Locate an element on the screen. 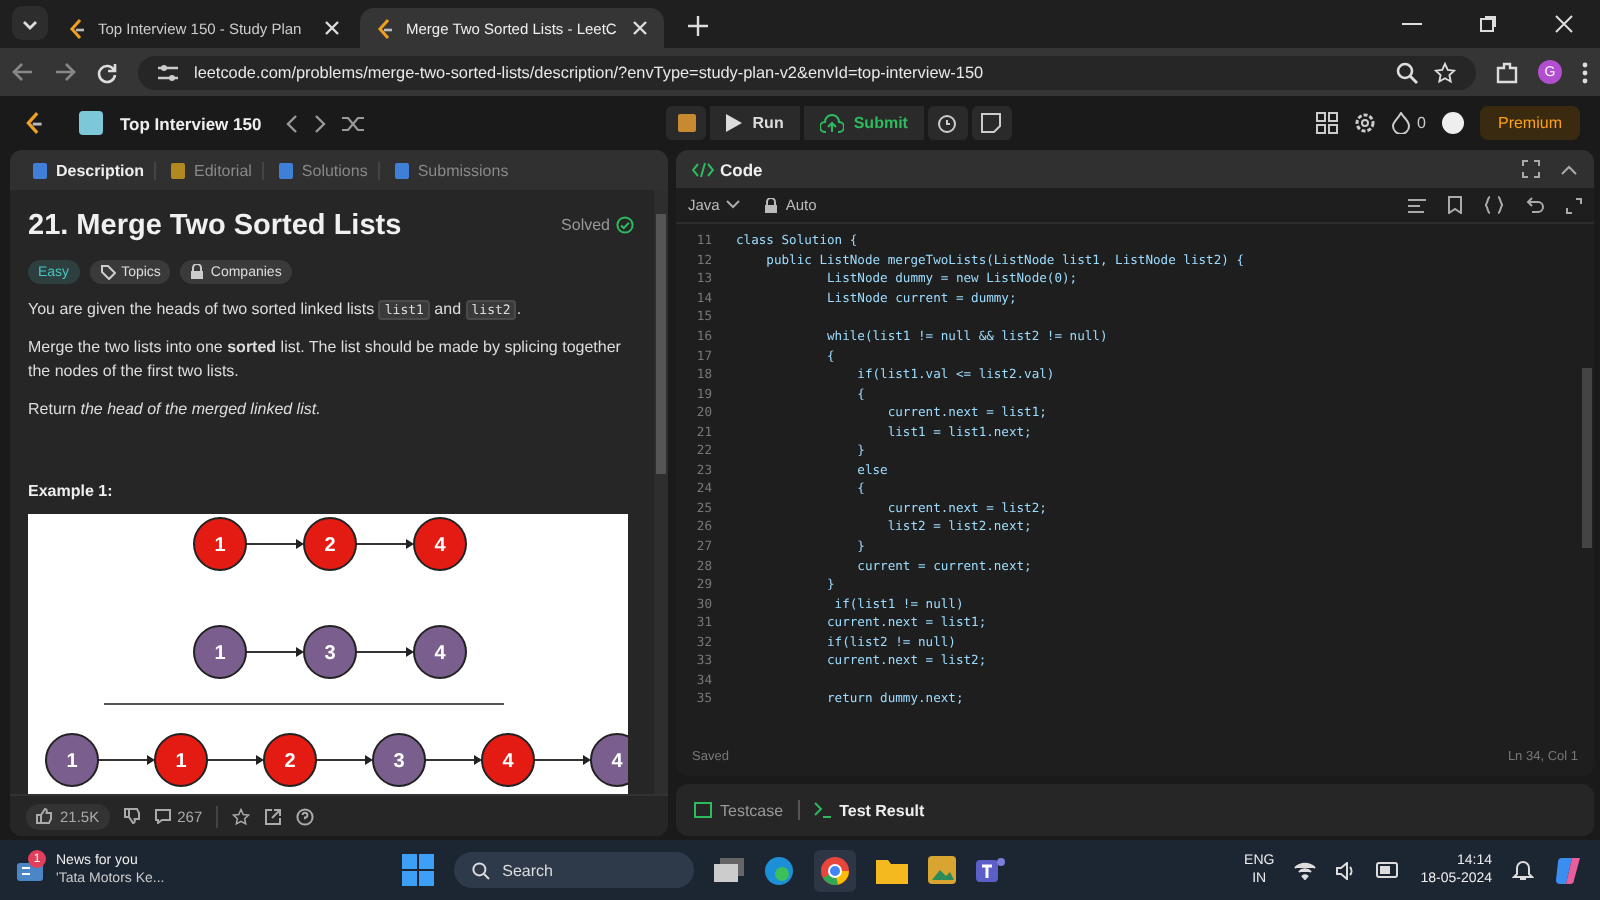 The image size is (1600, 900). streak-count: 0 is located at coordinates (1421, 123).